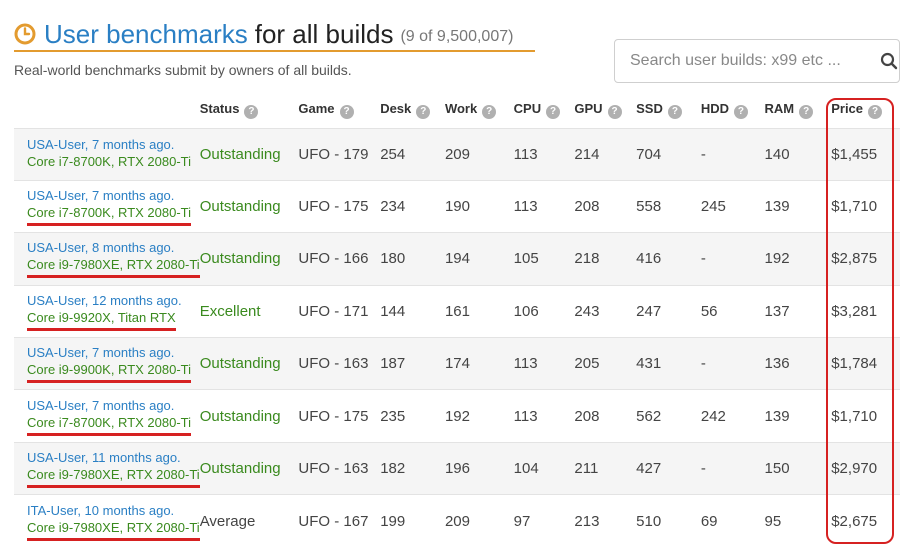  I want to click on hdd-cell: 56, so click(732, 311).